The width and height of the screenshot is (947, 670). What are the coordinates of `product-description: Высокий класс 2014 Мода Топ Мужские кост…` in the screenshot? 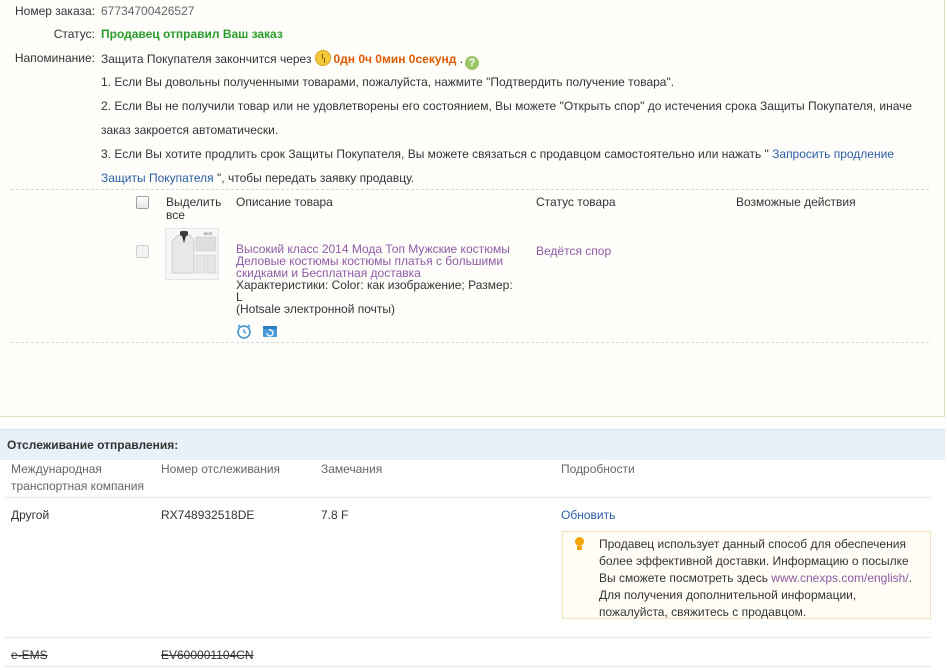 It's located at (381, 279).